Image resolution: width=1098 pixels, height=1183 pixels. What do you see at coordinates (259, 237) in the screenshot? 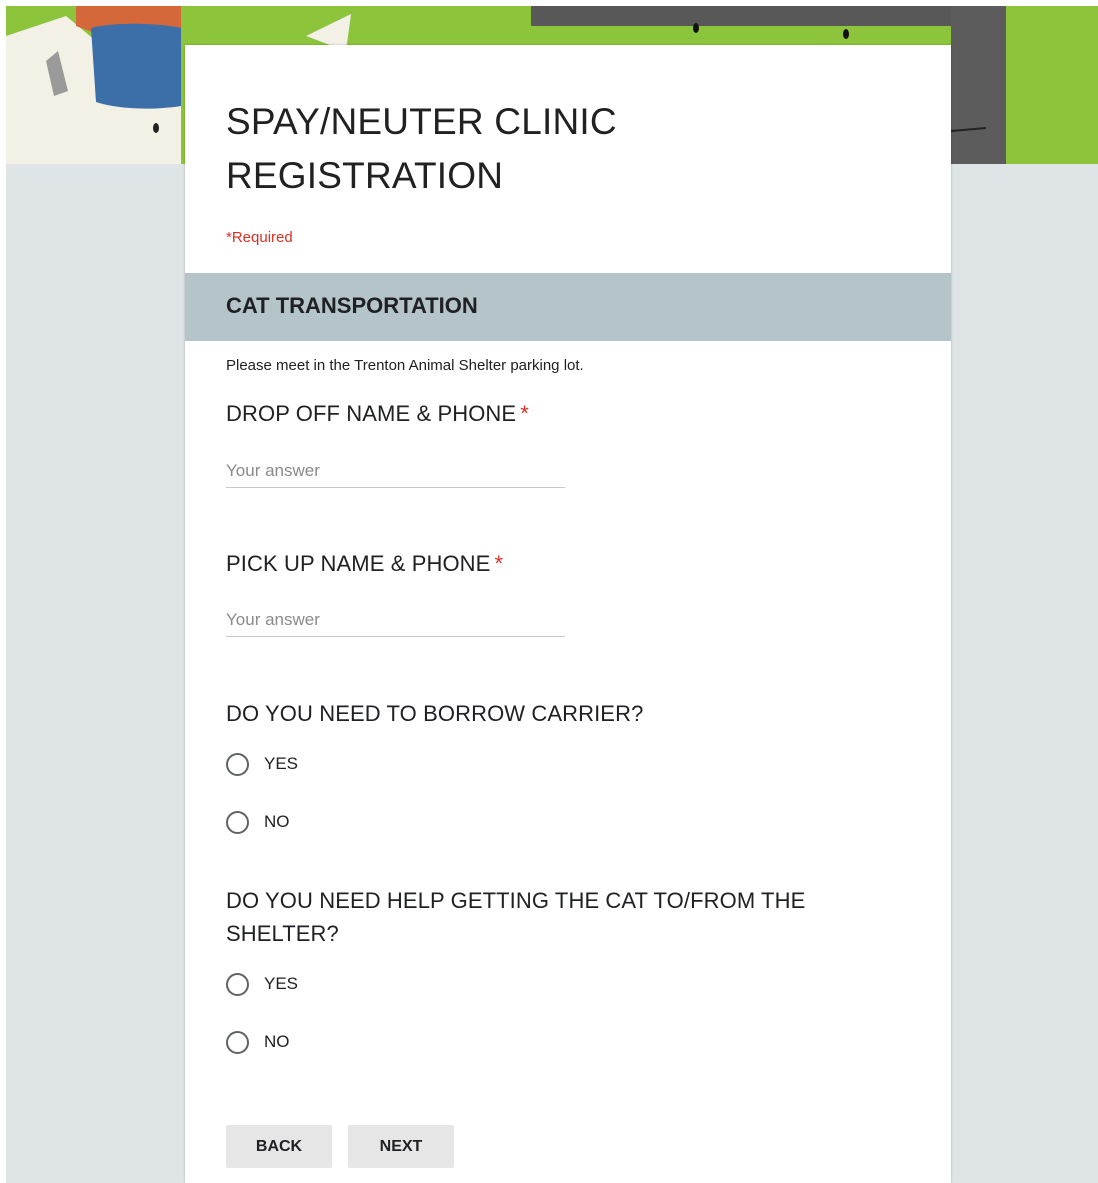
I see `required-note: *Required` at bounding box center [259, 237].